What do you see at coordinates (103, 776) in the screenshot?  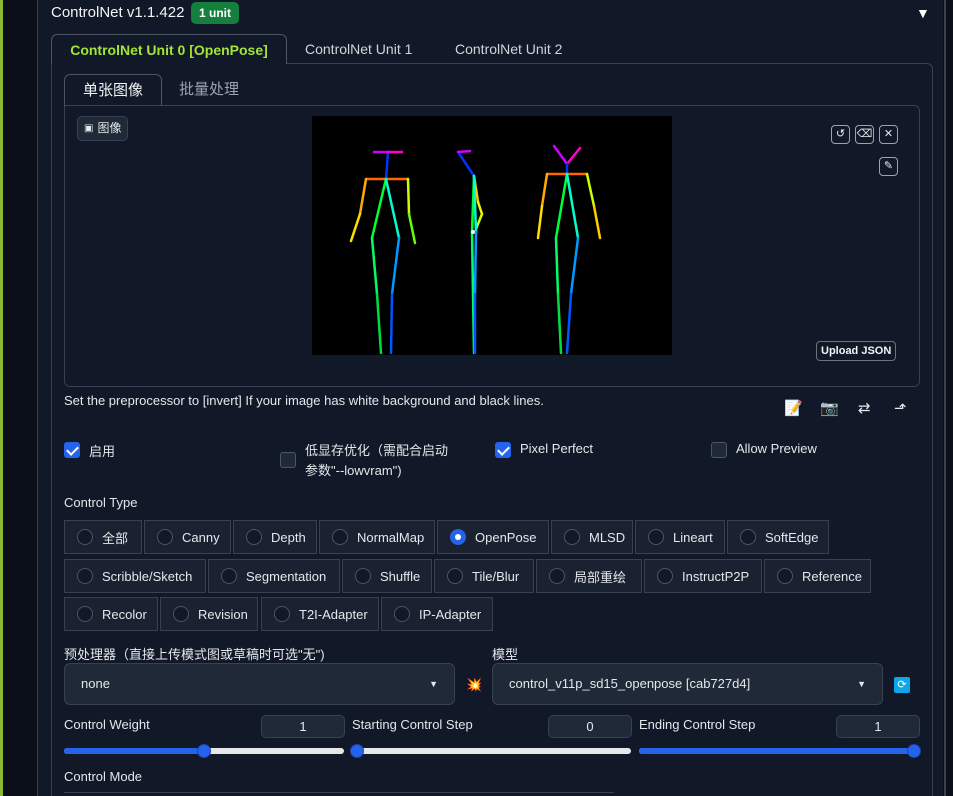 I see `control-mode-label: Control Mode` at bounding box center [103, 776].